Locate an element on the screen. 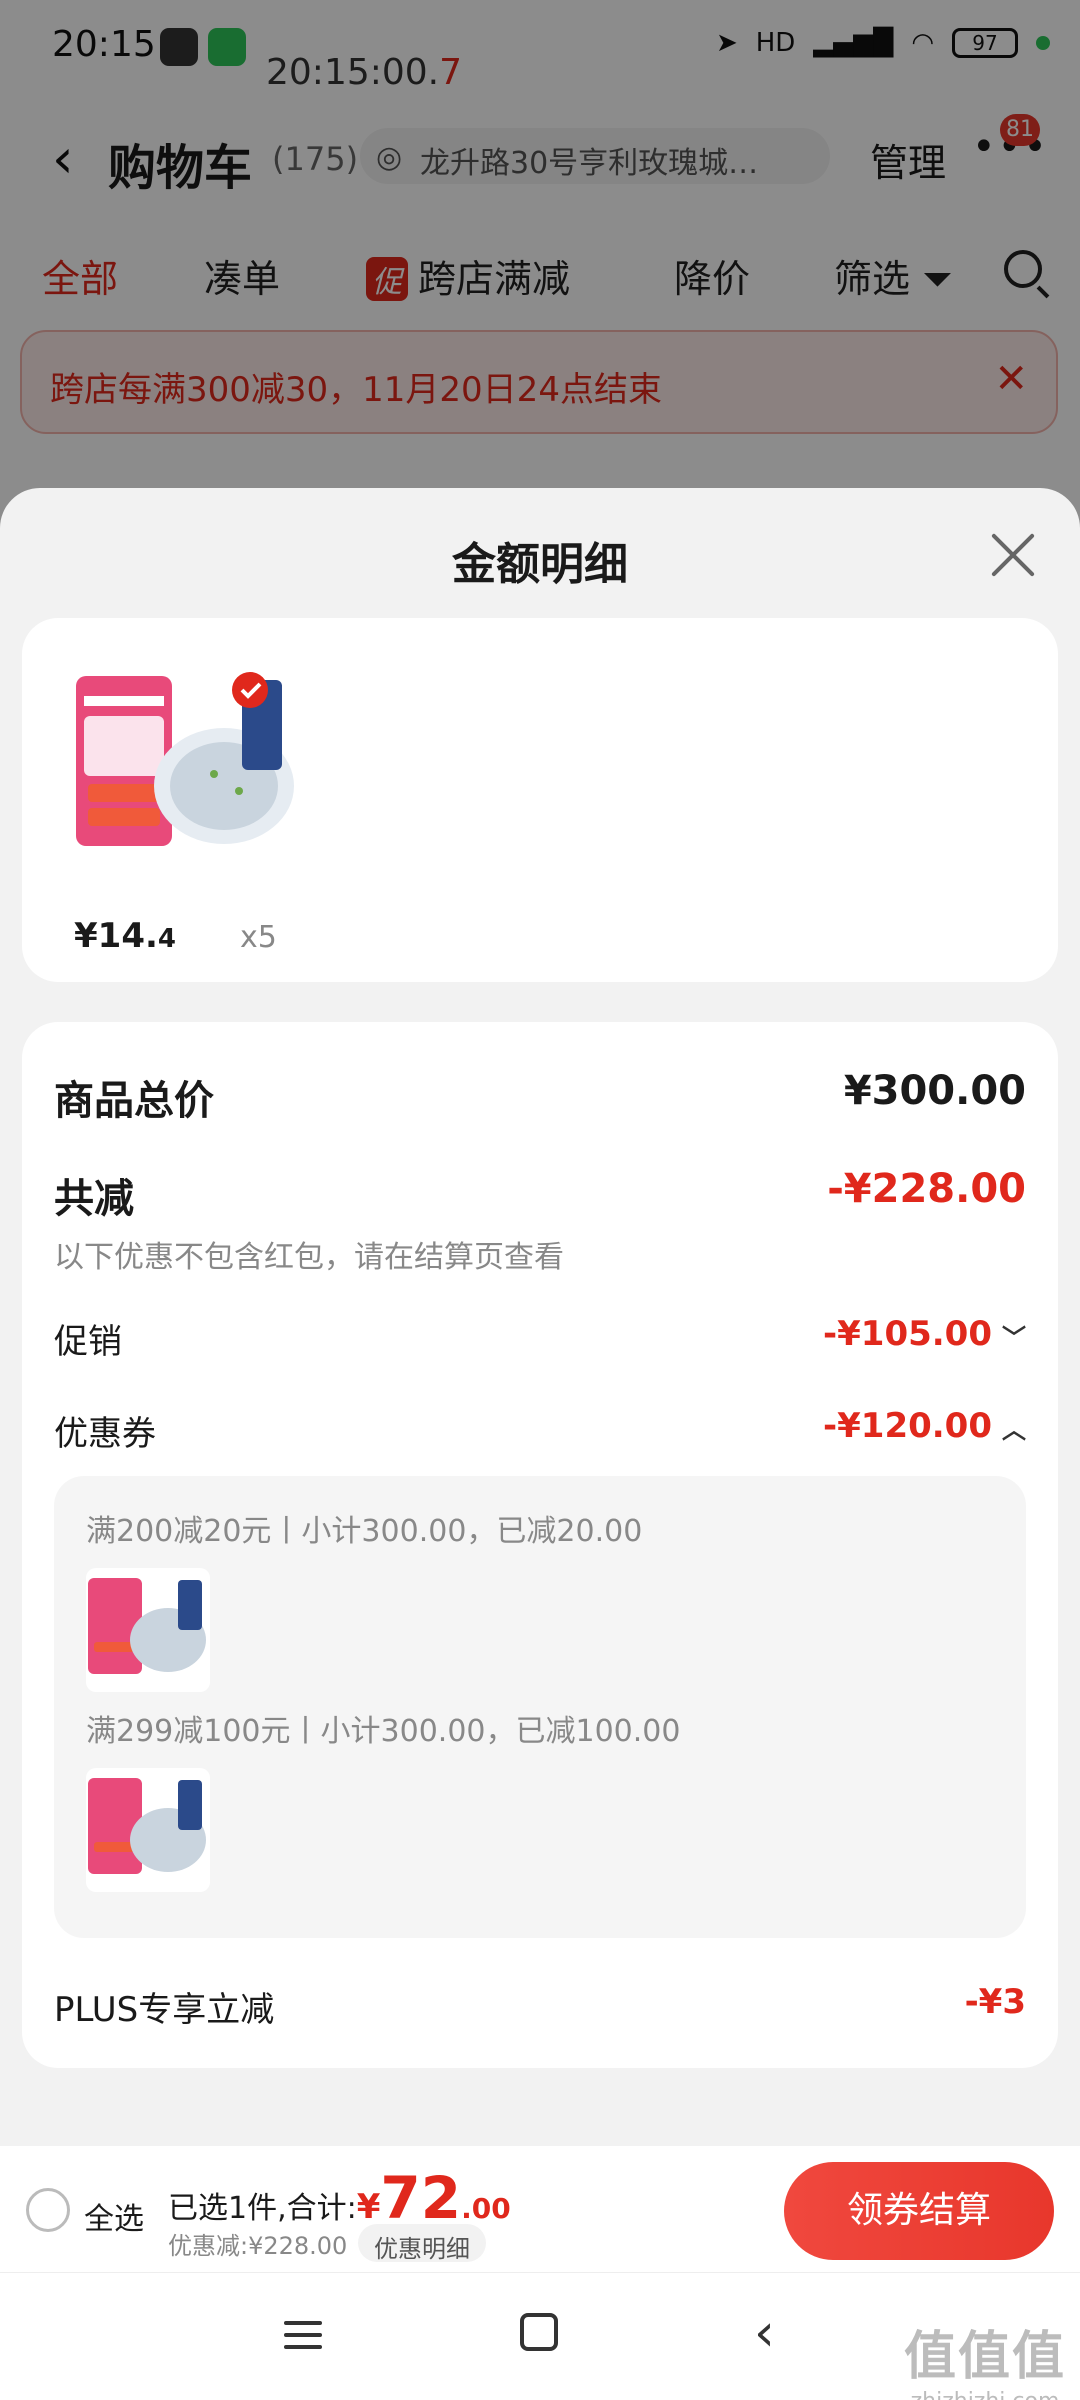 The width and height of the screenshot is (1080, 2400). product-quantity: x5 is located at coordinates (258, 937).